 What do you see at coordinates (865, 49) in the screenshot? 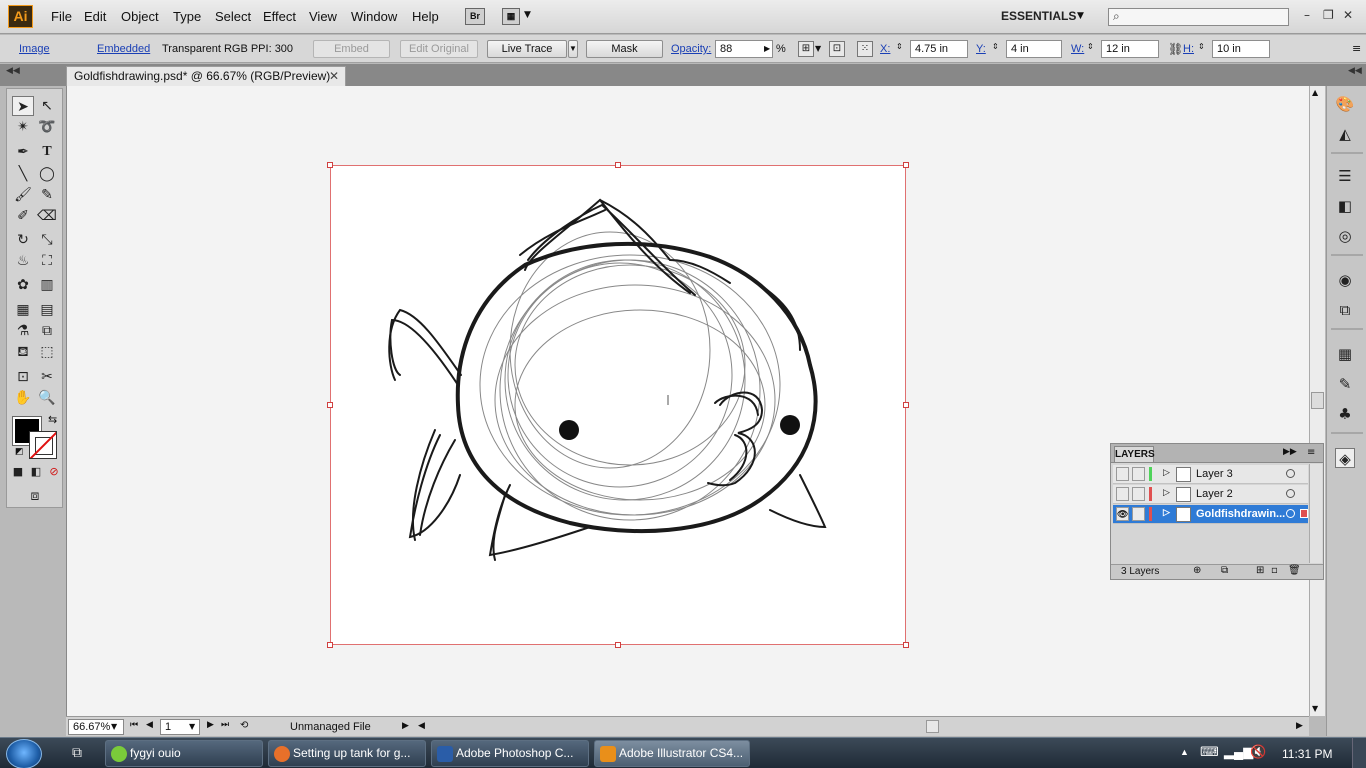
I see `transform-reference-icon: ⁙` at bounding box center [865, 49].